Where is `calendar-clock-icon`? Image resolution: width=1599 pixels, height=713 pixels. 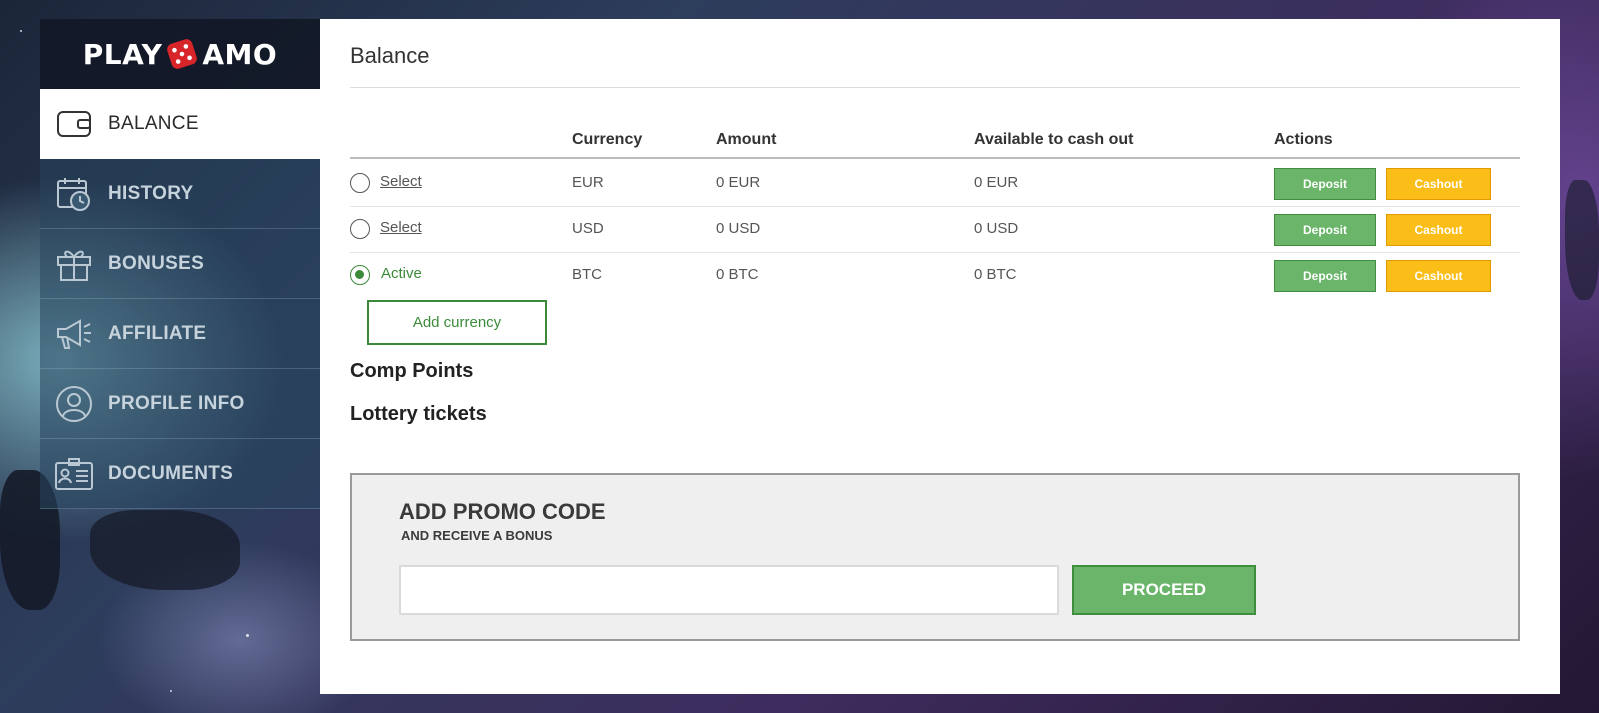
calendar-clock-icon is located at coordinates (74, 194).